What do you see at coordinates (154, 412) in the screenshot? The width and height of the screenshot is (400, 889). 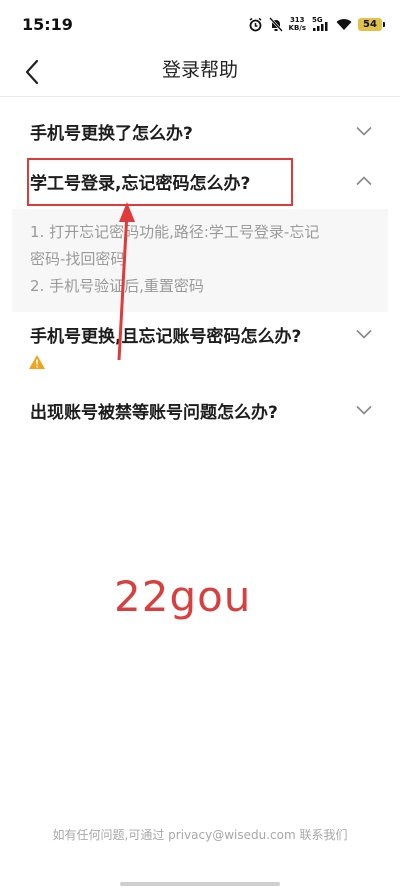 I see `faq-question: 出现账号被禁等账号问题怎么办?` at bounding box center [154, 412].